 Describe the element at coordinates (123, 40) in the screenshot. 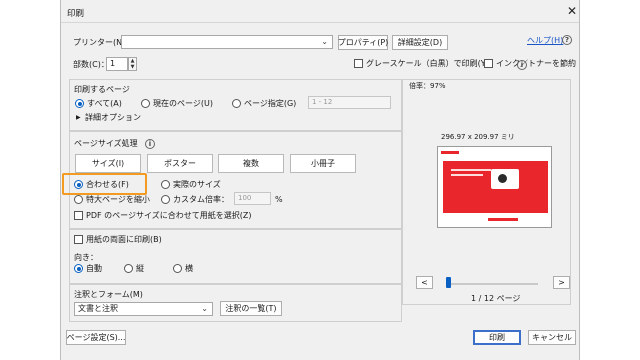

I see `printer-value` at that location.